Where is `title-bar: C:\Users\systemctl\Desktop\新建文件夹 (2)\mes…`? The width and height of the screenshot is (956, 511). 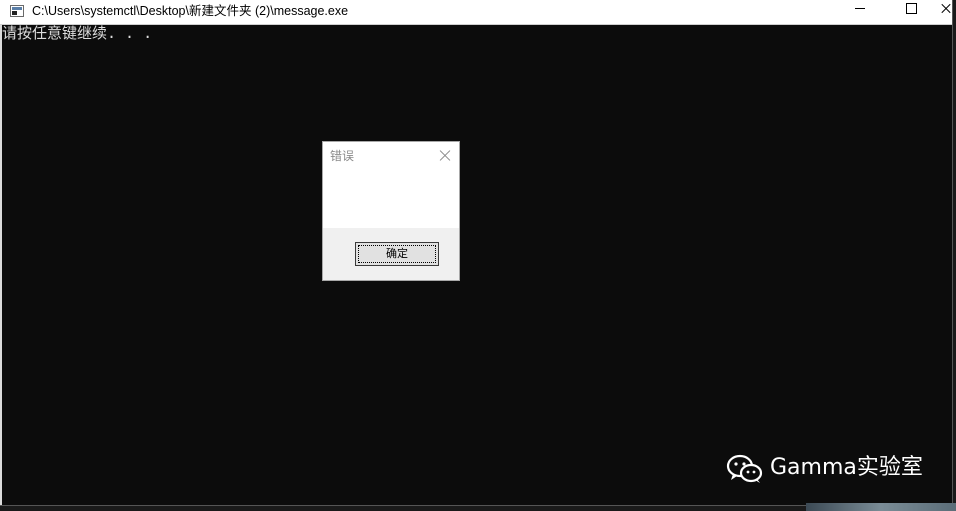
title-bar: C:\Users\systemctl\Desktop\新建文件夹 (2)\mes… is located at coordinates (476, 12).